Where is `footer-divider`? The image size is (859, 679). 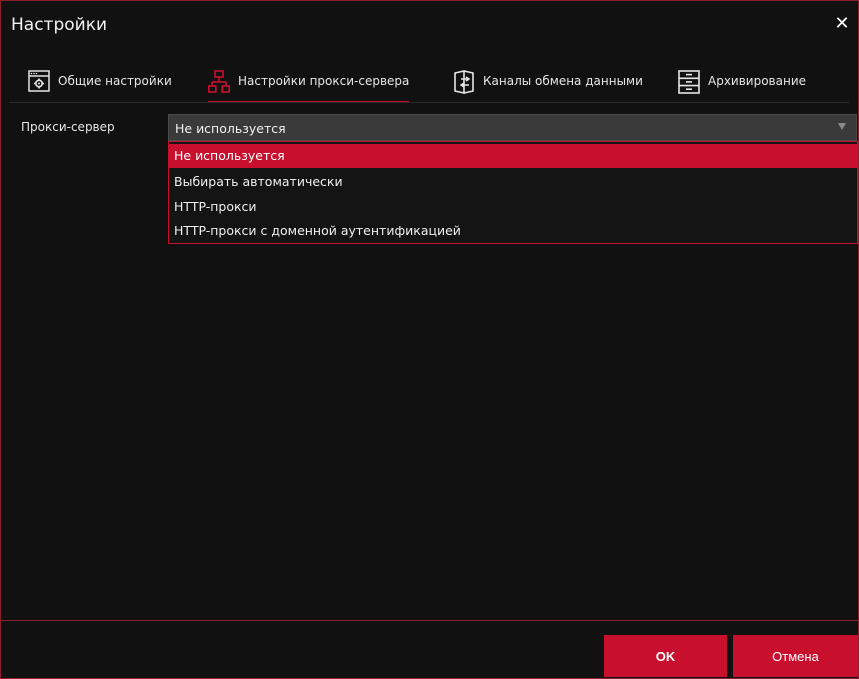 footer-divider is located at coordinates (429, 620).